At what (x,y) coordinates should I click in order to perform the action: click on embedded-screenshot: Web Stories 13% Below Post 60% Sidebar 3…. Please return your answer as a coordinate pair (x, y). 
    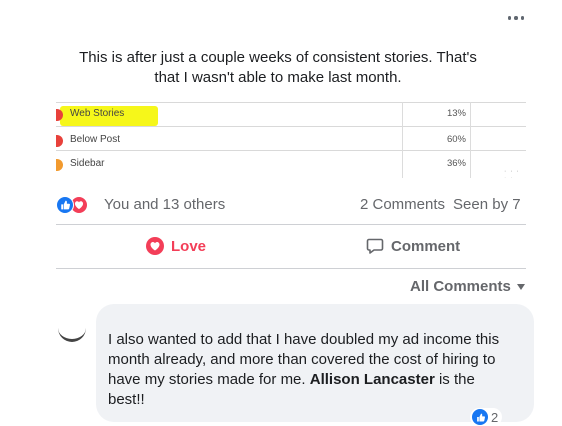
    Looking at the image, I should click on (291, 140).